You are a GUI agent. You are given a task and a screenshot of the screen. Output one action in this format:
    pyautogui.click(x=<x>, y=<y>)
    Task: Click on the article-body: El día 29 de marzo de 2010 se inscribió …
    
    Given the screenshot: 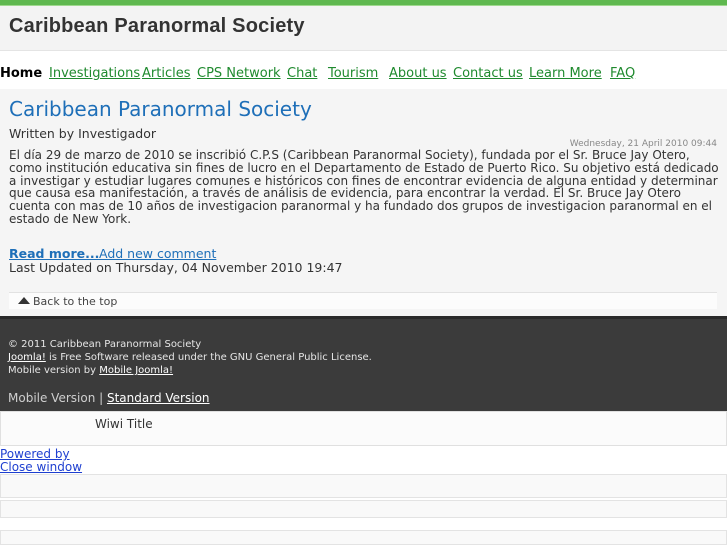 What is the action you would take?
    pyautogui.click(x=364, y=187)
    